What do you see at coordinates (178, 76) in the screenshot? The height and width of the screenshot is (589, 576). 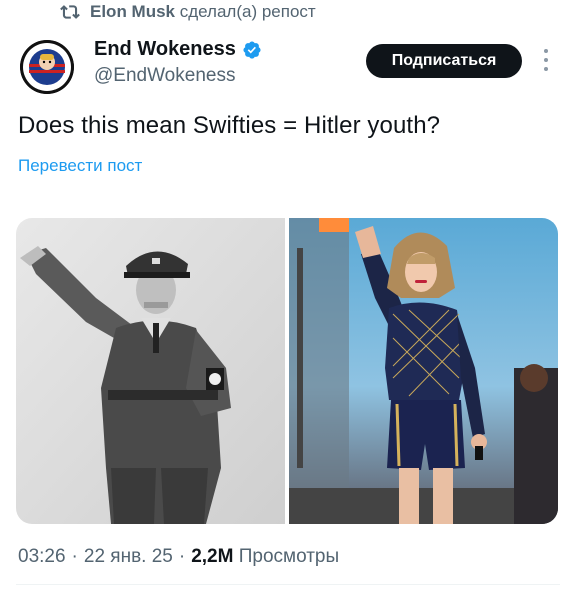 I see `author-handle: @EndWokeness` at bounding box center [178, 76].